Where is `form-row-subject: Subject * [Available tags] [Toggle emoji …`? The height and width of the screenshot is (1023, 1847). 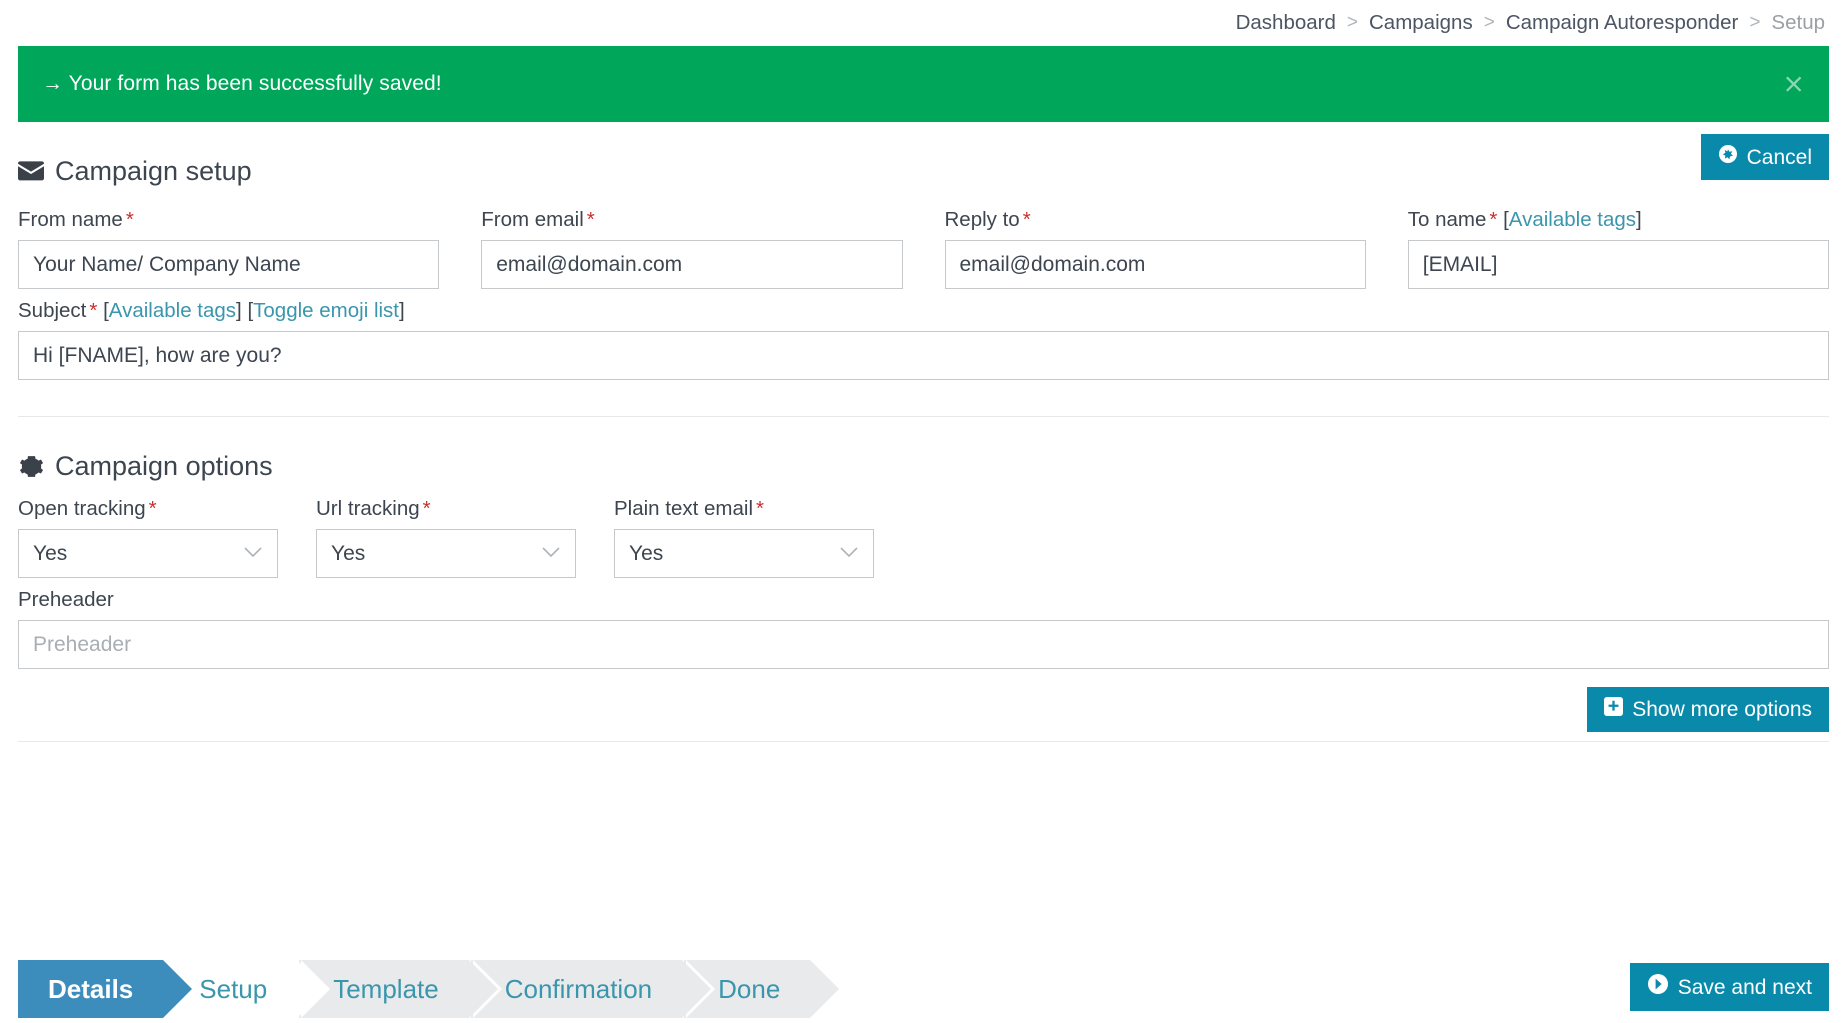 form-row-subject: Subject * [Available tags] [Toggle emoji … is located at coordinates (923, 339).